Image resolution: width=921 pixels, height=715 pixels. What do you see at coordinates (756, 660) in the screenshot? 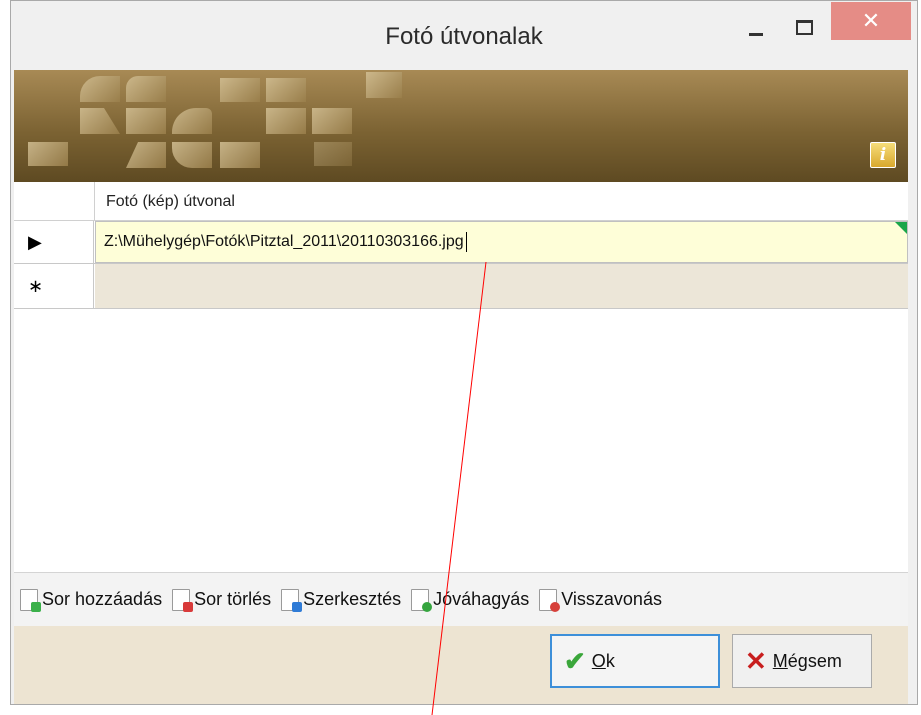
I see `cancel-x-icon: ✕` at bounding box center [756, 660].